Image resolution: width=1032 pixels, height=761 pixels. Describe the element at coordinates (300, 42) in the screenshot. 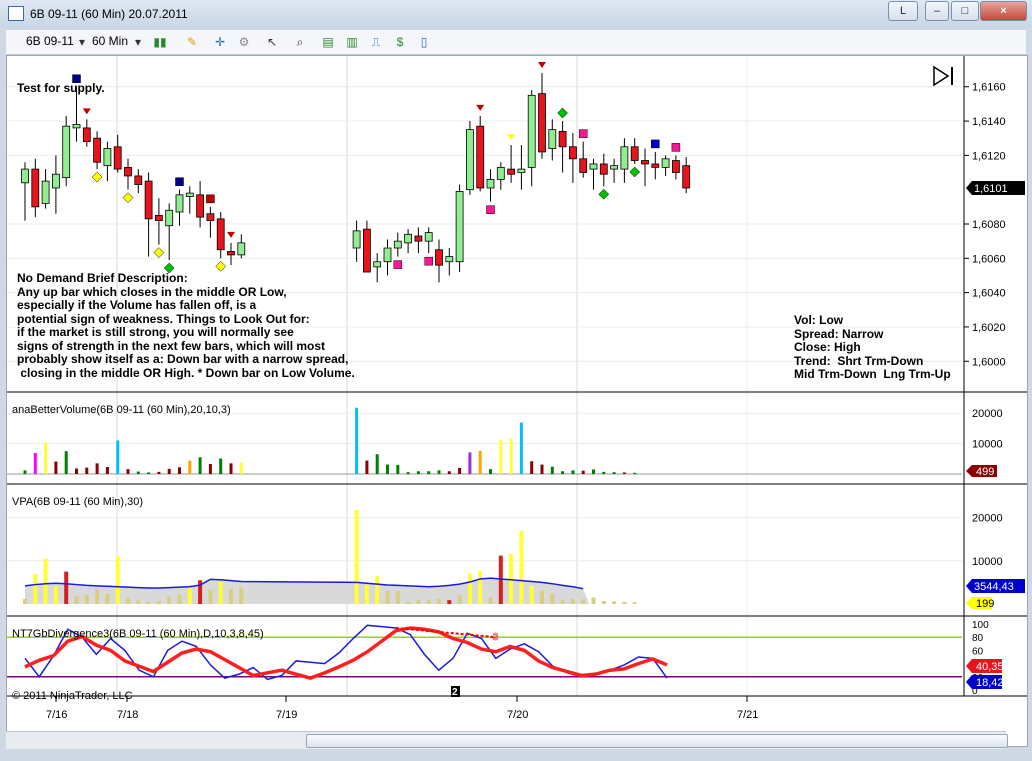

I see `zoom-icon: ⌕` at that location.